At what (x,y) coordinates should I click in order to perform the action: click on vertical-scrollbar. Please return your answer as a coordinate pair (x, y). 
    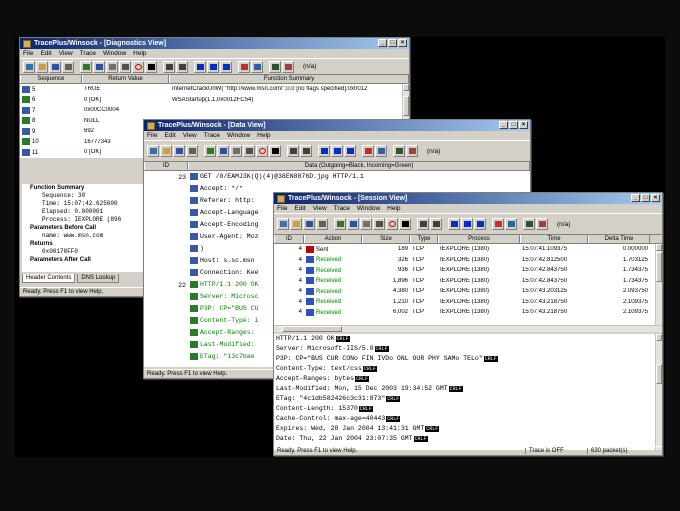
    Looking at the image, I should click on (658, 284).